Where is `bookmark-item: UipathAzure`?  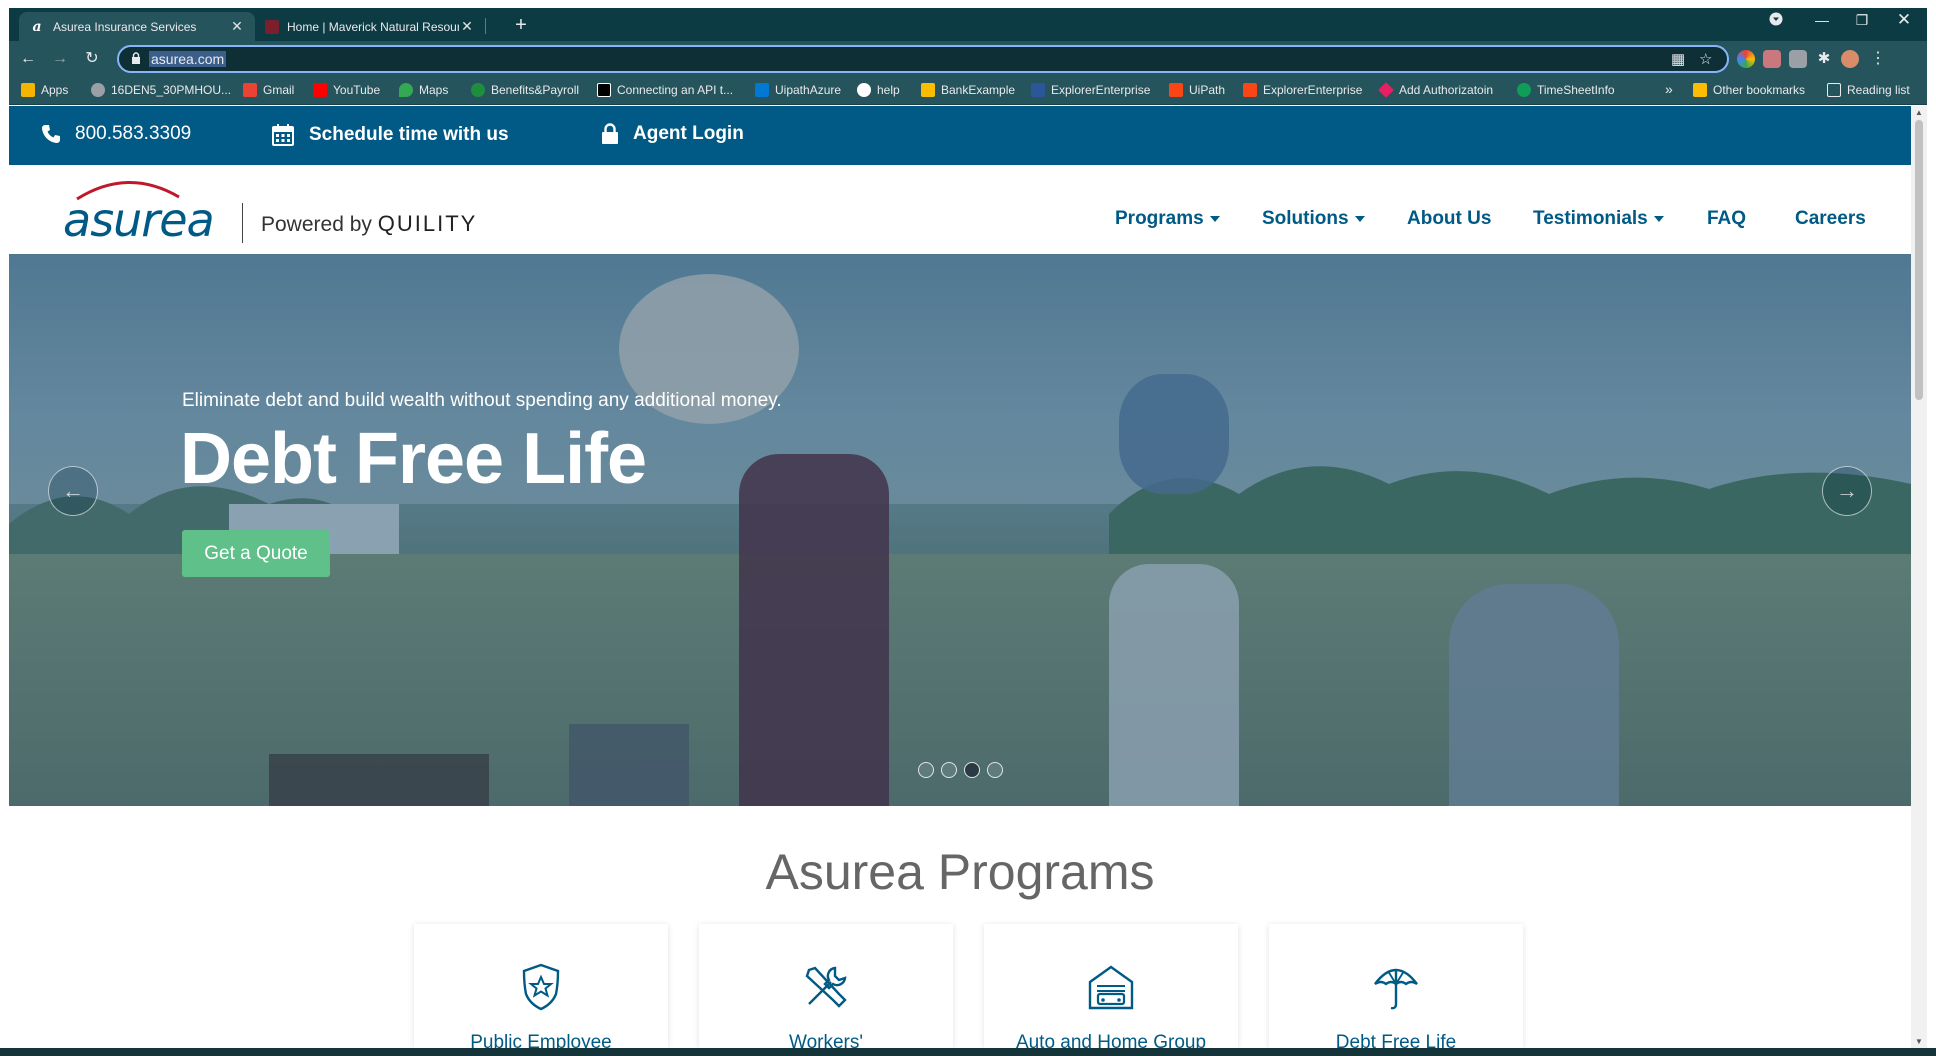 bookmark-item: UipathAzure is located at coordinates (798, 90).